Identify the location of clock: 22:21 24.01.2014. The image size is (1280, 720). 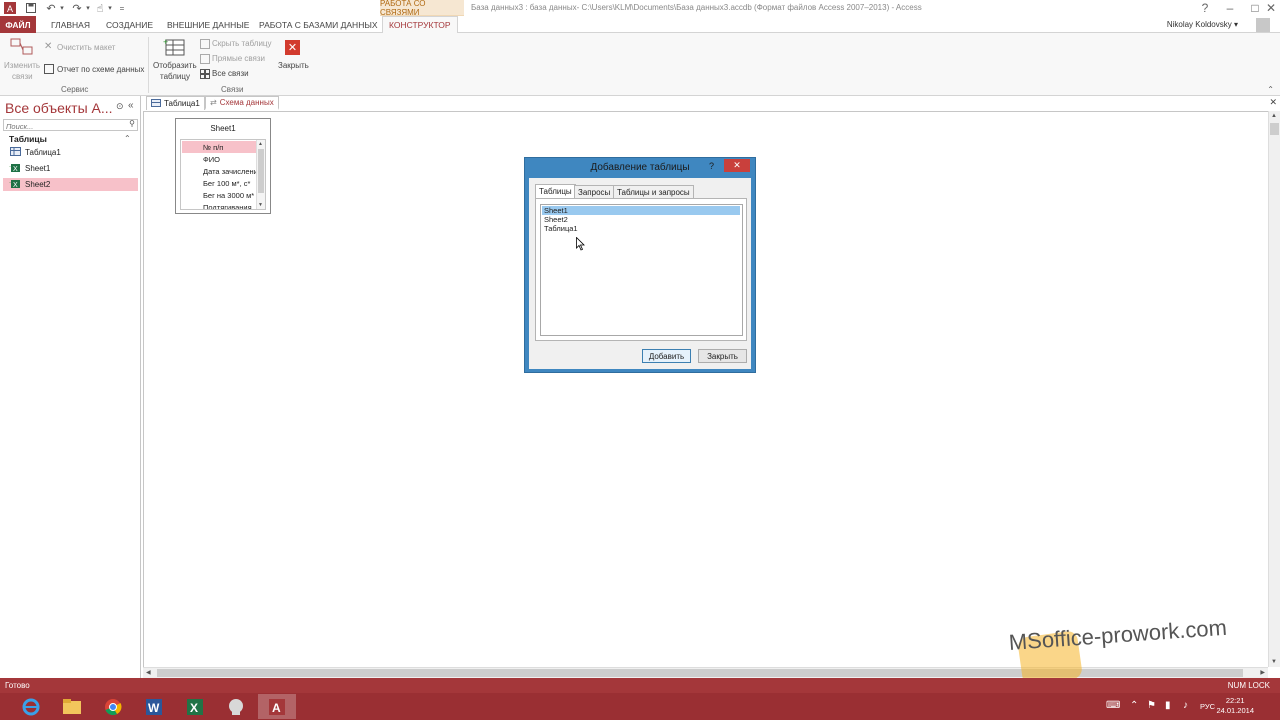
(1235, 706).